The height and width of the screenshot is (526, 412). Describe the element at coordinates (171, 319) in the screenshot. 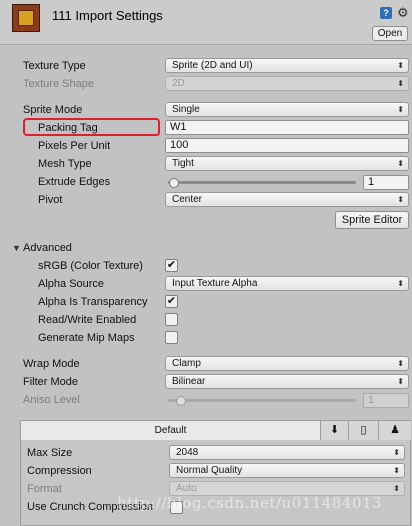

I see `read-write-checkbox` at that location.